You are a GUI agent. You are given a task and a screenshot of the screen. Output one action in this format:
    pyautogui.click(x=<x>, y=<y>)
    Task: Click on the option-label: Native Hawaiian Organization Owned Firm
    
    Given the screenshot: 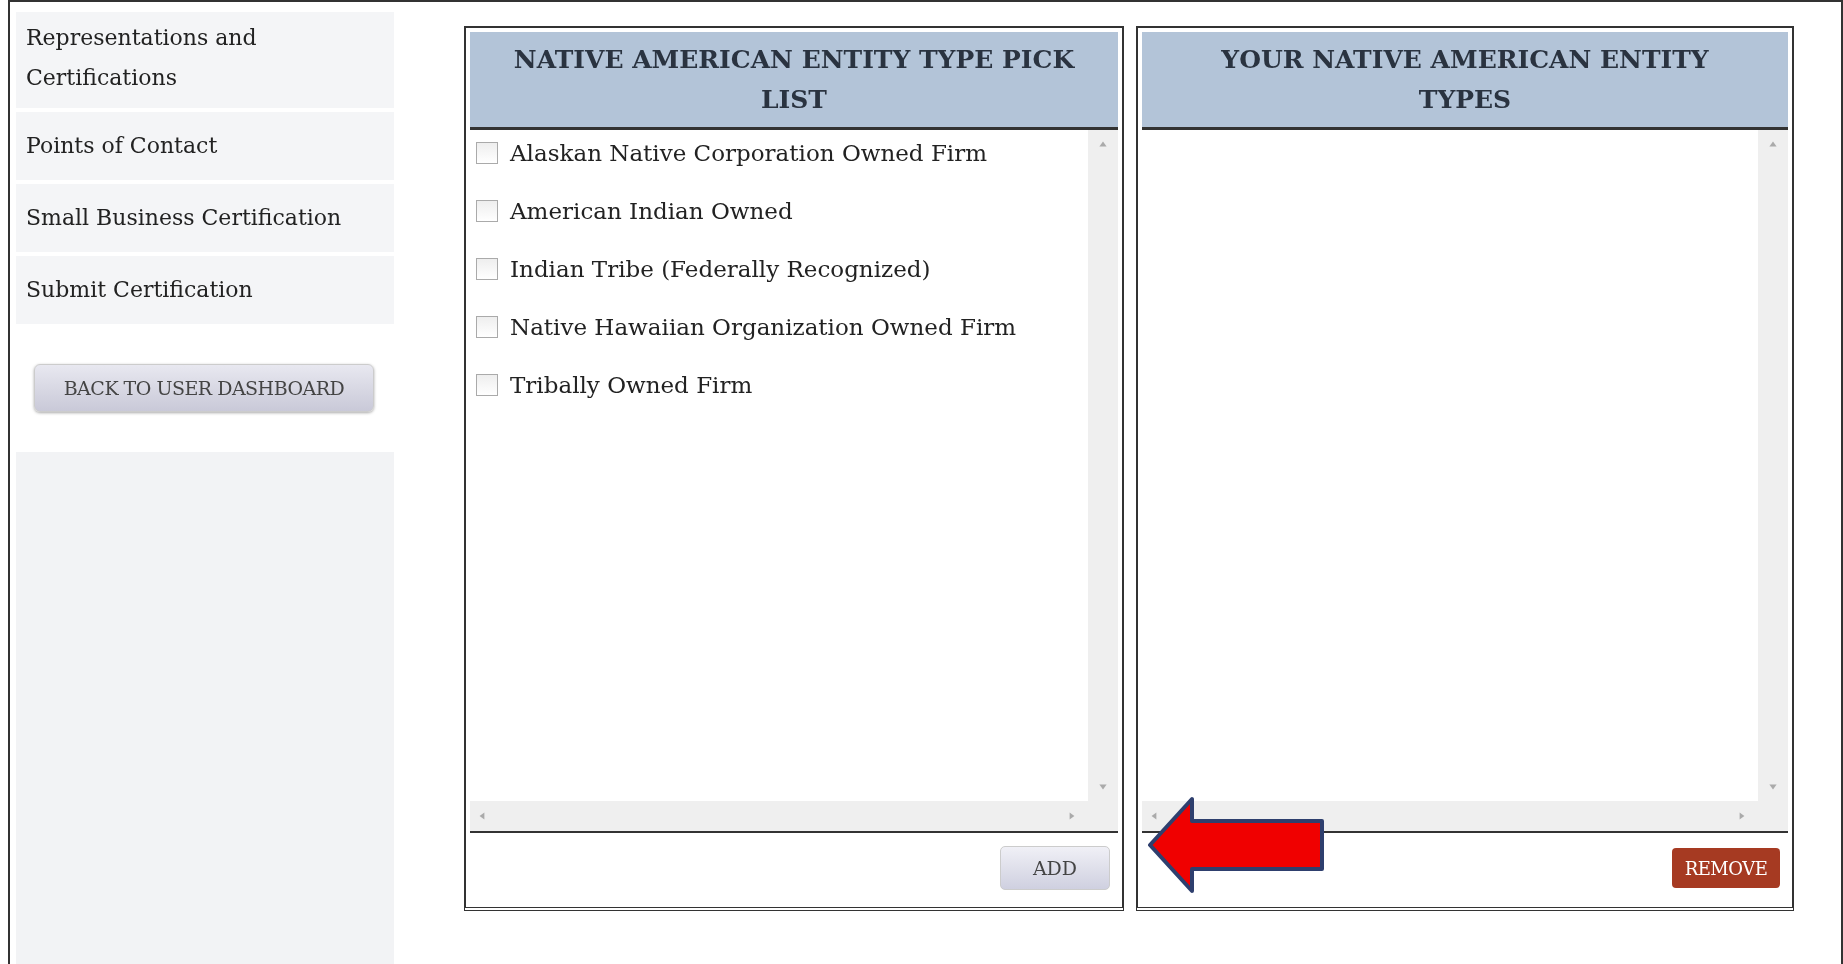 What is the action you would take?
    pyautogui.click(x=763, y=327)
    